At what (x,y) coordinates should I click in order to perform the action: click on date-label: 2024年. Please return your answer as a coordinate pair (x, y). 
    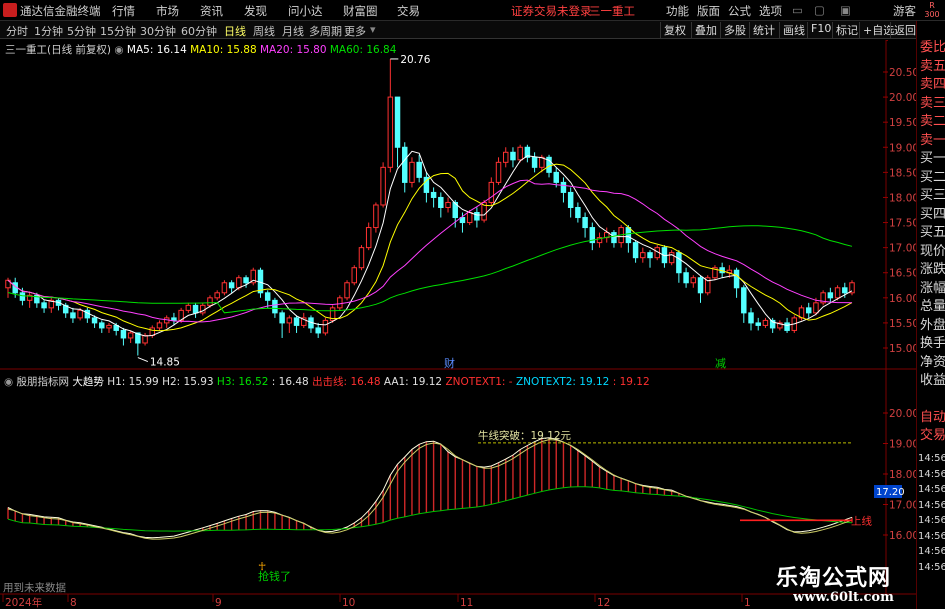
    Looking at the image, I should click on (23, 602).